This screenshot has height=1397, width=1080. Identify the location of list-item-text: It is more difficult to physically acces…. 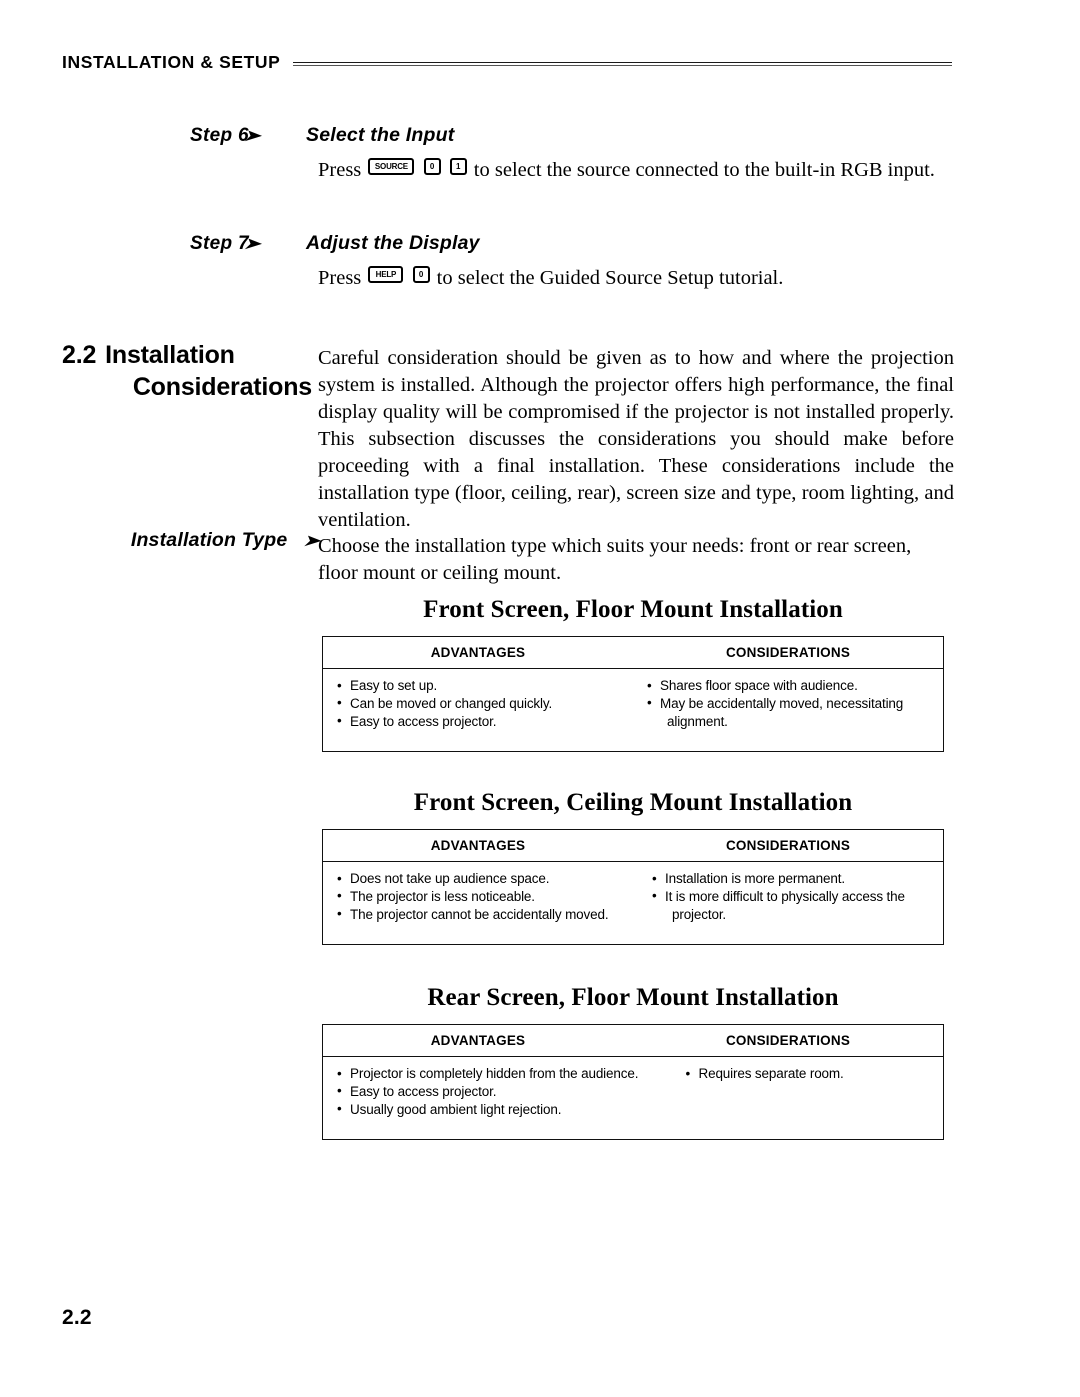
(785, 896).